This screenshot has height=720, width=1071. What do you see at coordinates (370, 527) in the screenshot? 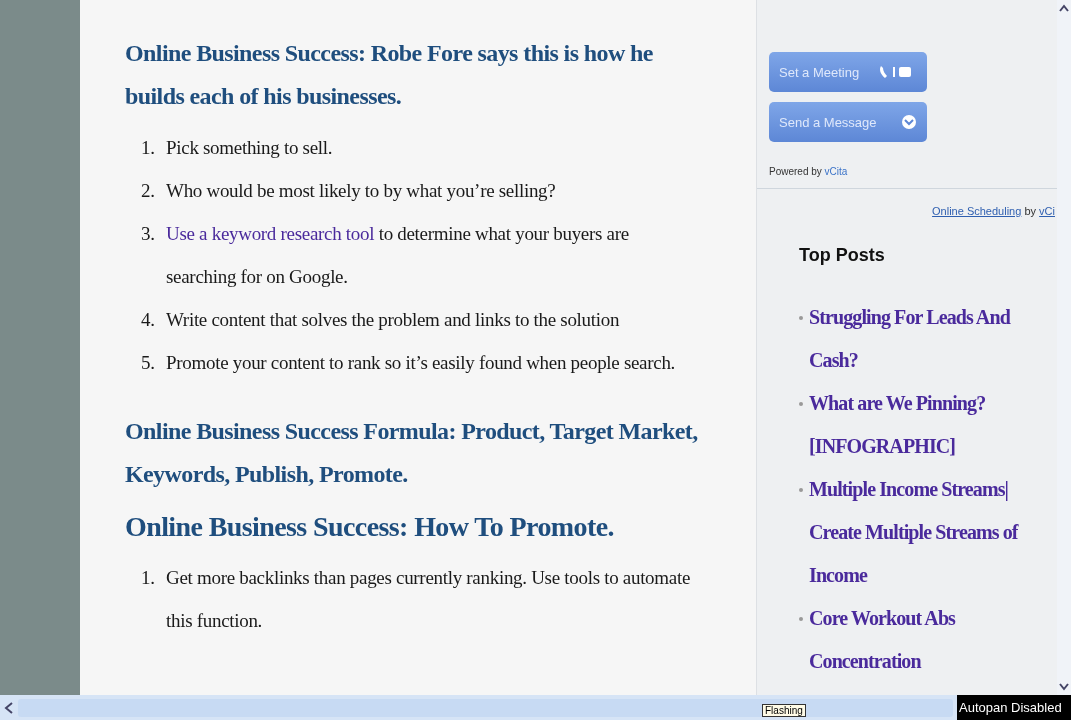
I see `section-title: Online Business Success: How To Promote.` at bounding box center [370, 527].